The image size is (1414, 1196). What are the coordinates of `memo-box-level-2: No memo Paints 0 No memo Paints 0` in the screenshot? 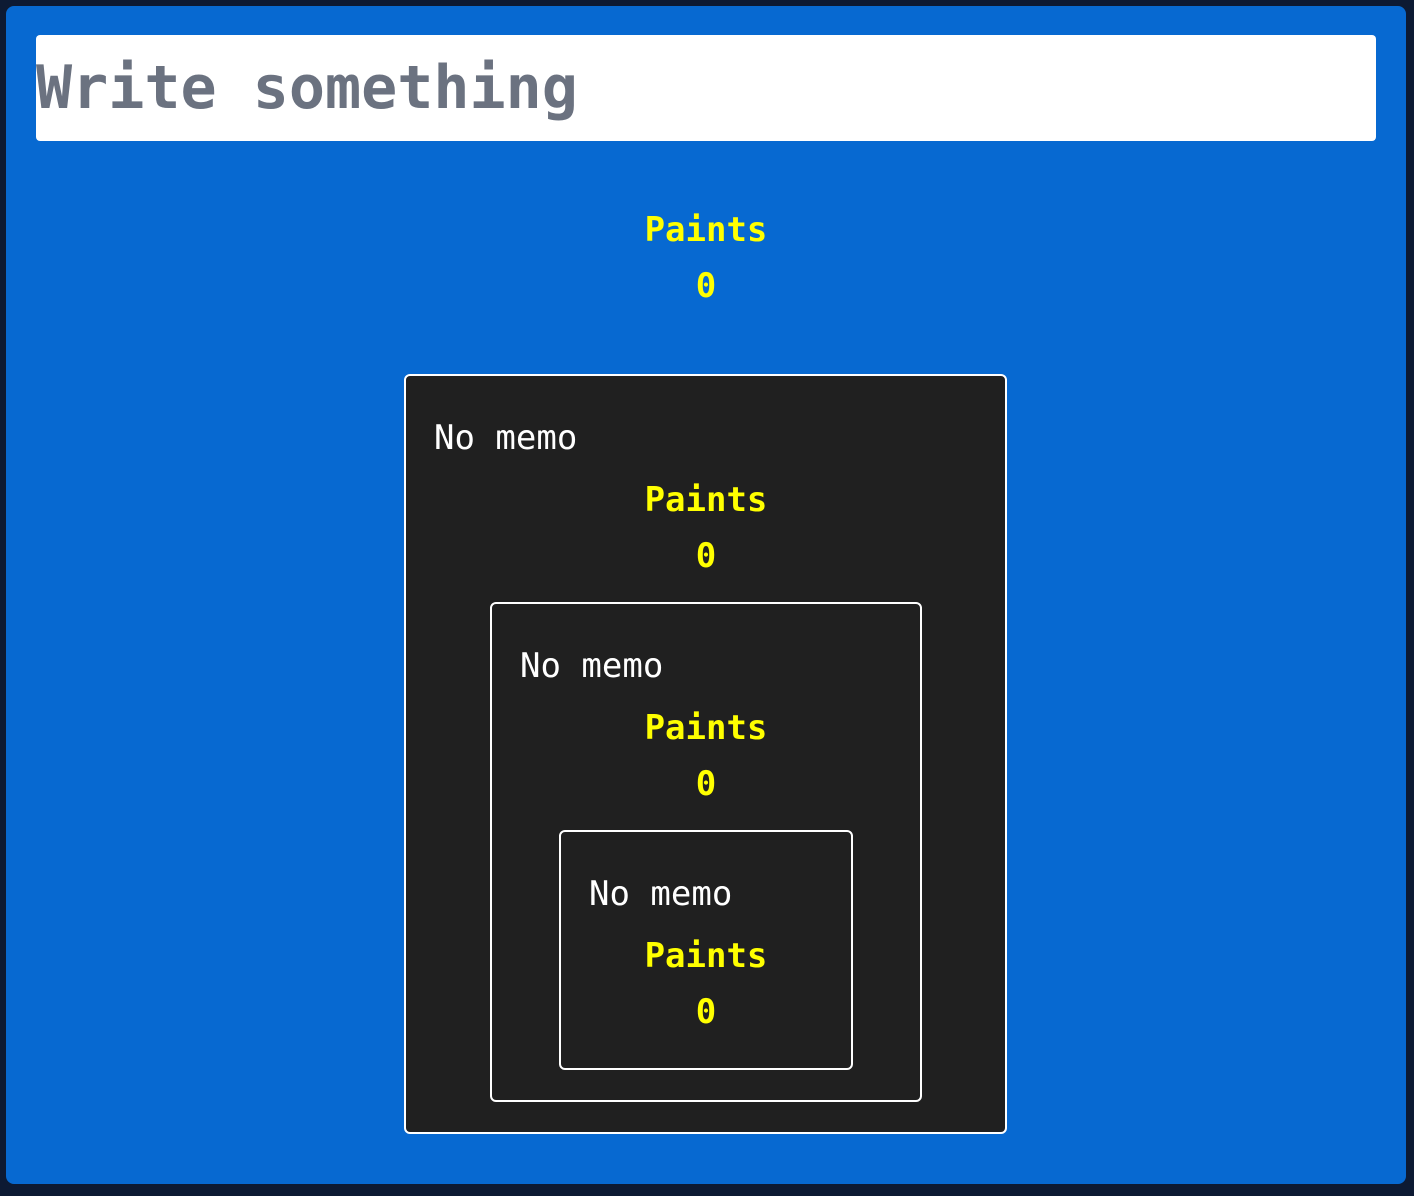 It's located at (706, 852).